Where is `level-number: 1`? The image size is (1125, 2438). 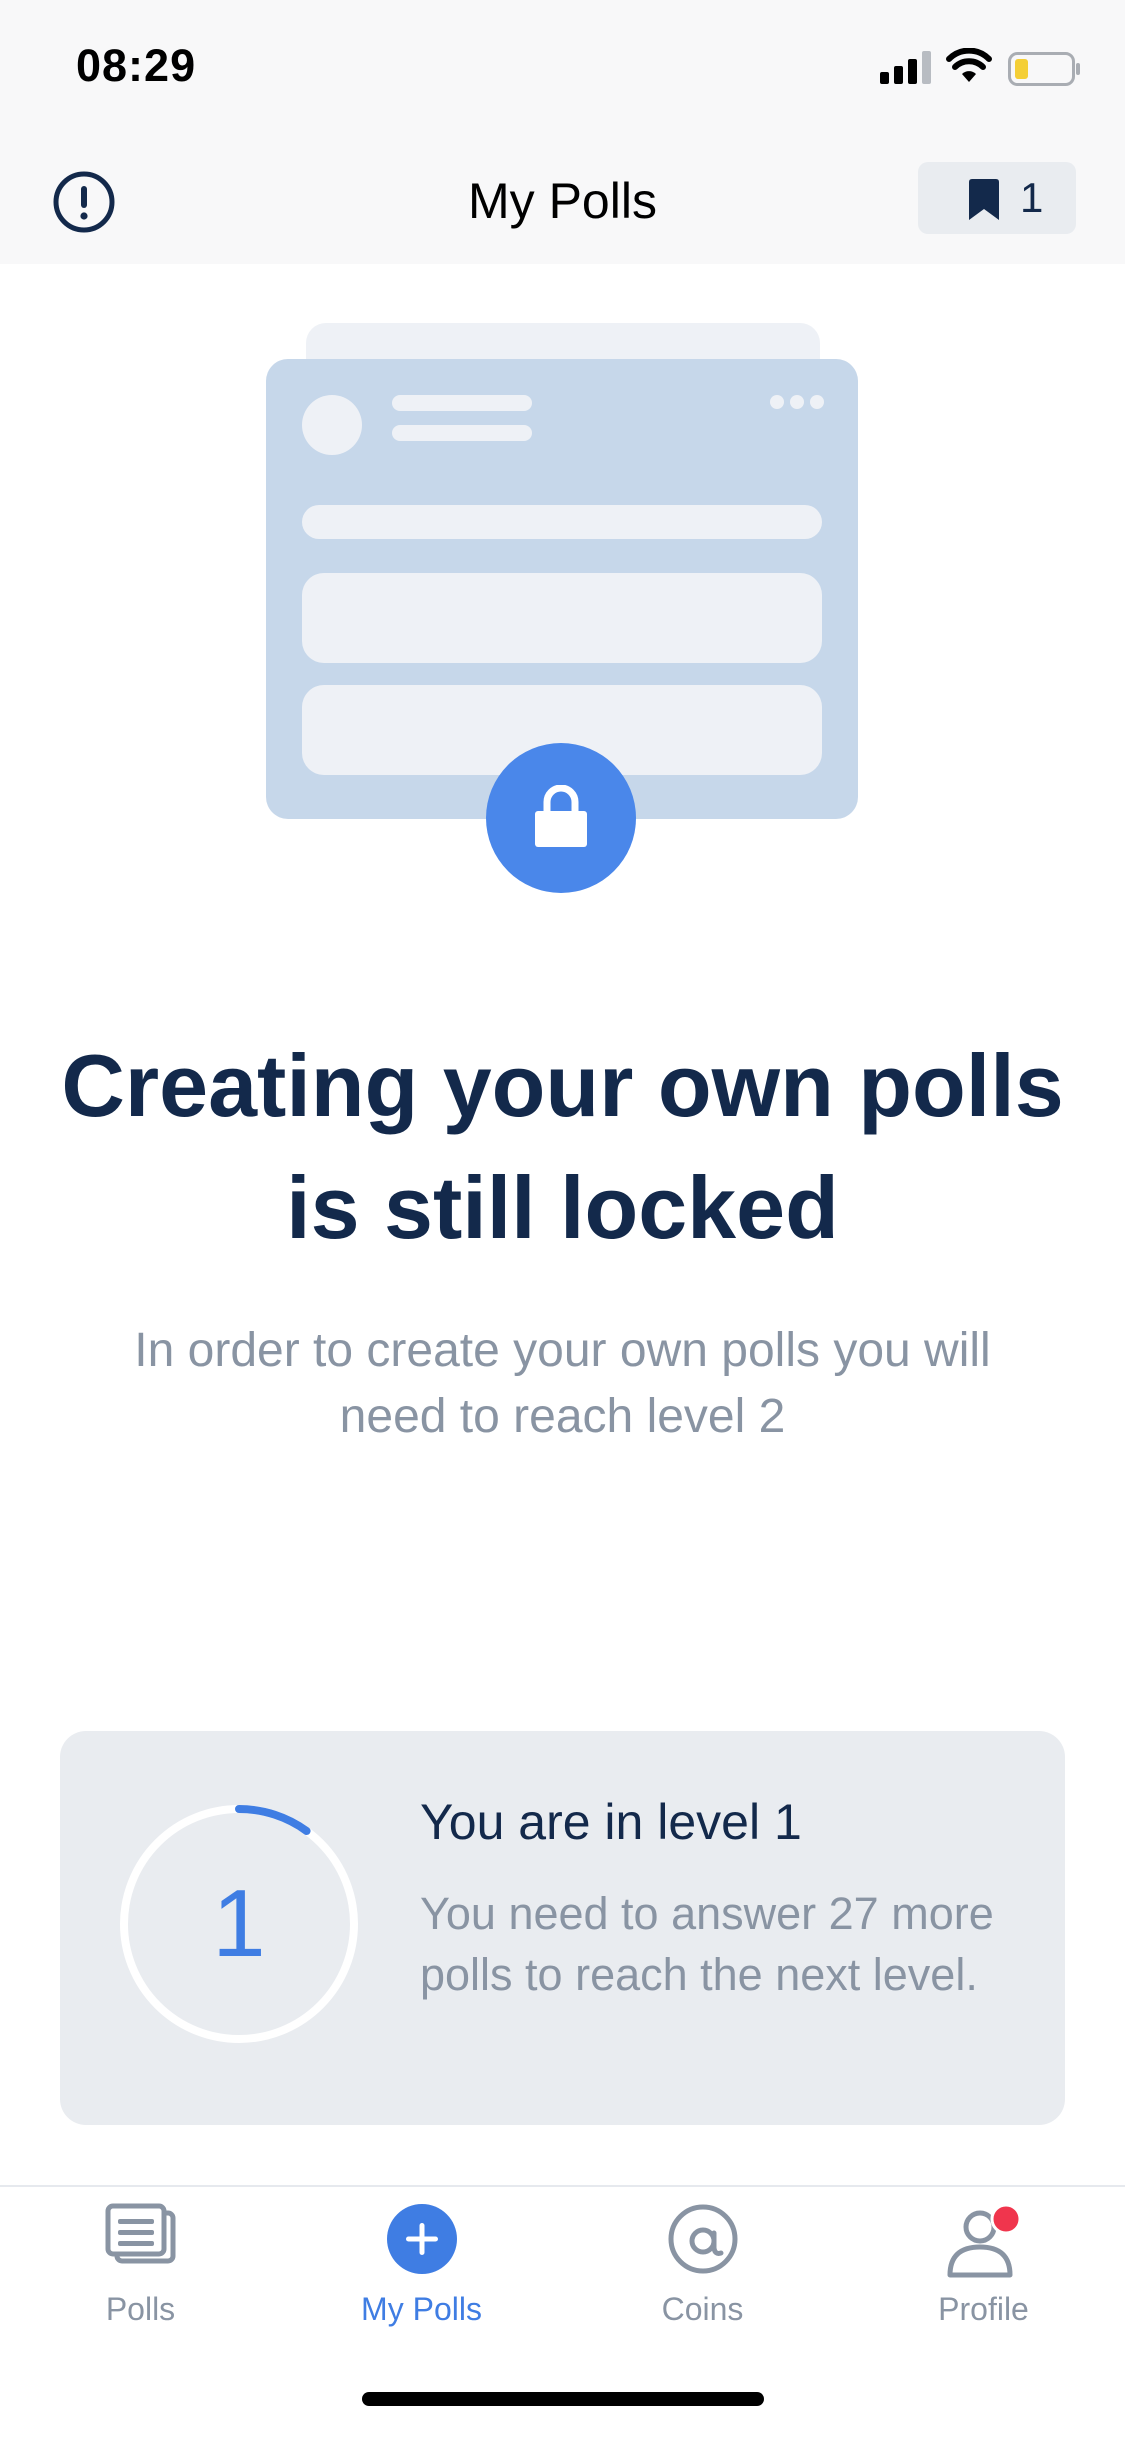
level-number: 1 is located at coordinates (239, 1923).